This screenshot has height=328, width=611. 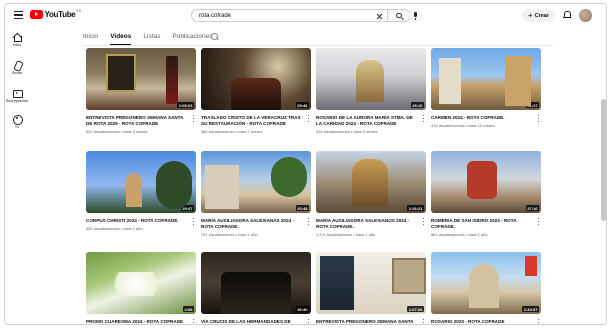 I want to click on sidebar-item-subscriptions: Suscripciones, so click(x=17, y=96).